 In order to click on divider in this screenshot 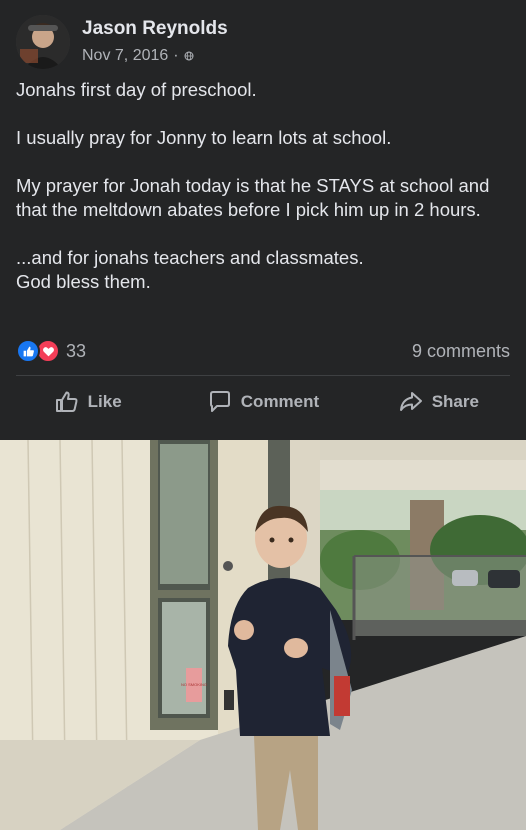, I will do `click(263, 375)`.